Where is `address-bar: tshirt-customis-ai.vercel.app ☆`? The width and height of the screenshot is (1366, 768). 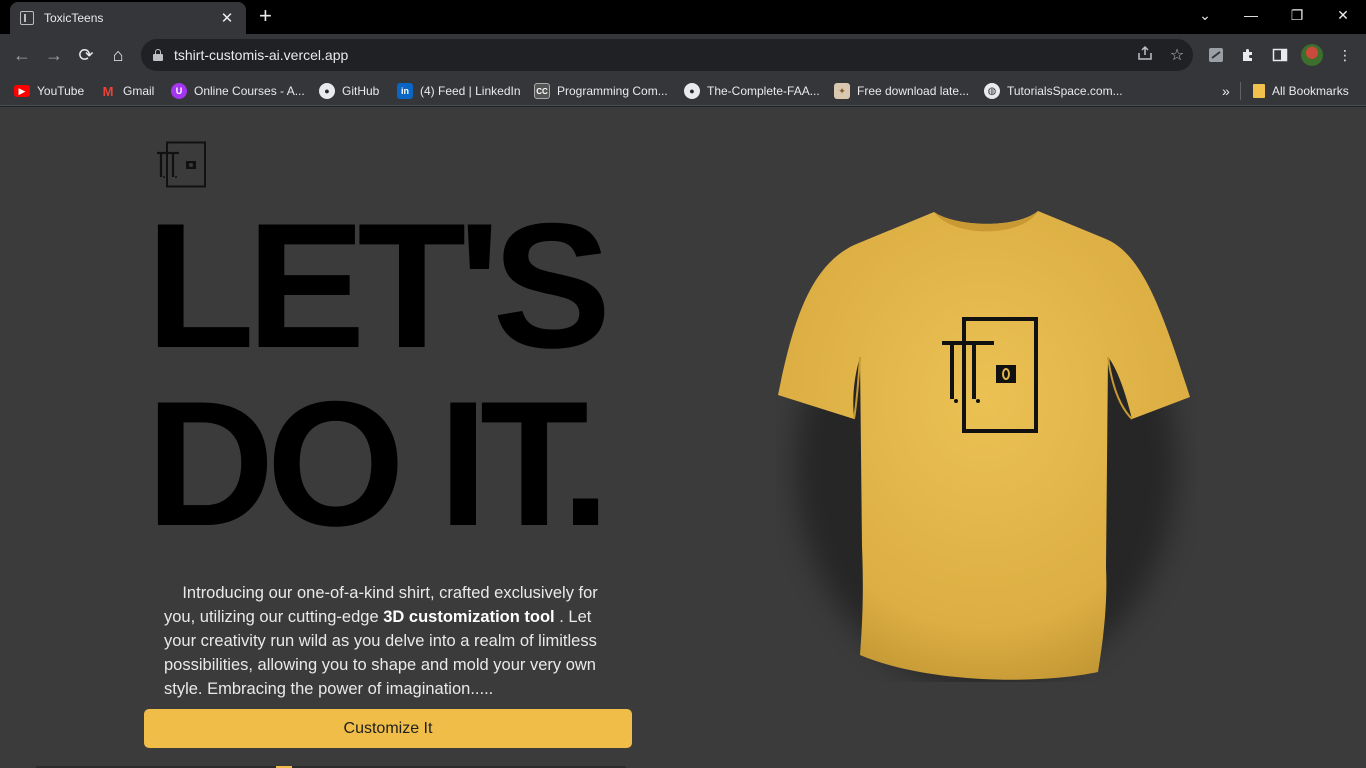
address-bar: tshirt-customis-ai.vercel.app ☆ is located at coordinates (667, 55).